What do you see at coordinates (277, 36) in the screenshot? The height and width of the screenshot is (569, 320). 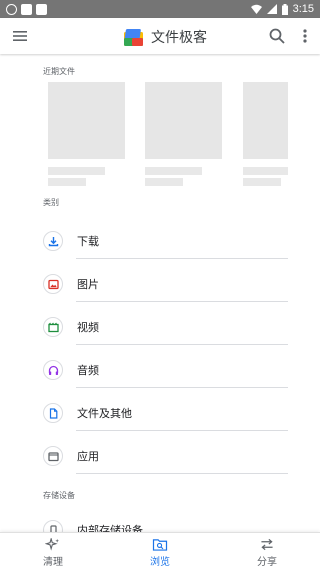 I see `search-icon` at bounding box center [277, 36].